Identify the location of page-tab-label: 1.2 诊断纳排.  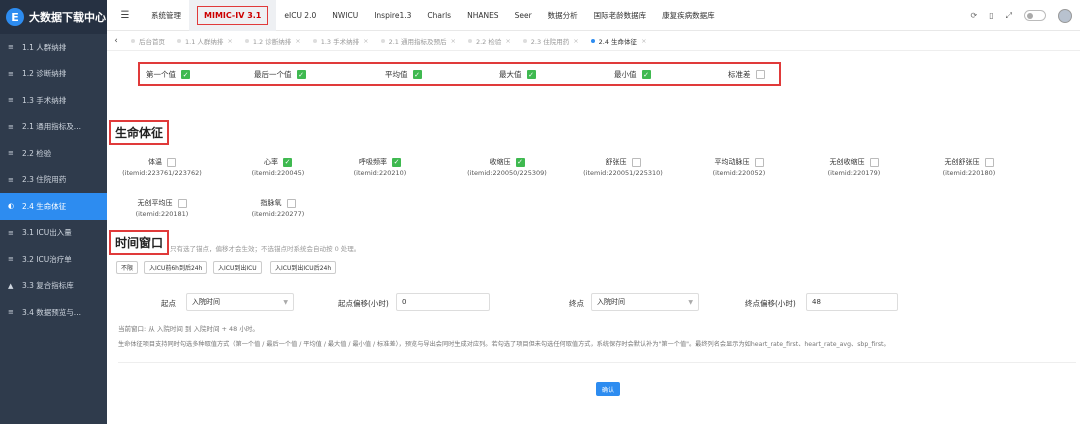
(272, 41).